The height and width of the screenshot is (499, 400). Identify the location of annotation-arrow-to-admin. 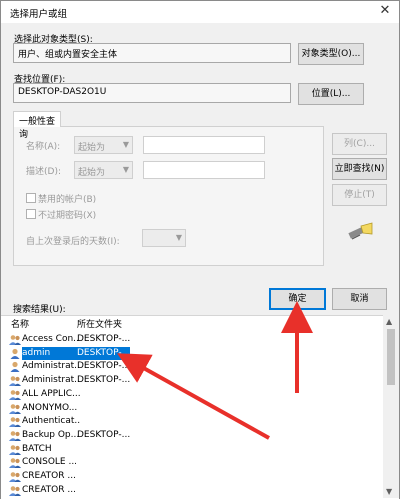
(193, 396).